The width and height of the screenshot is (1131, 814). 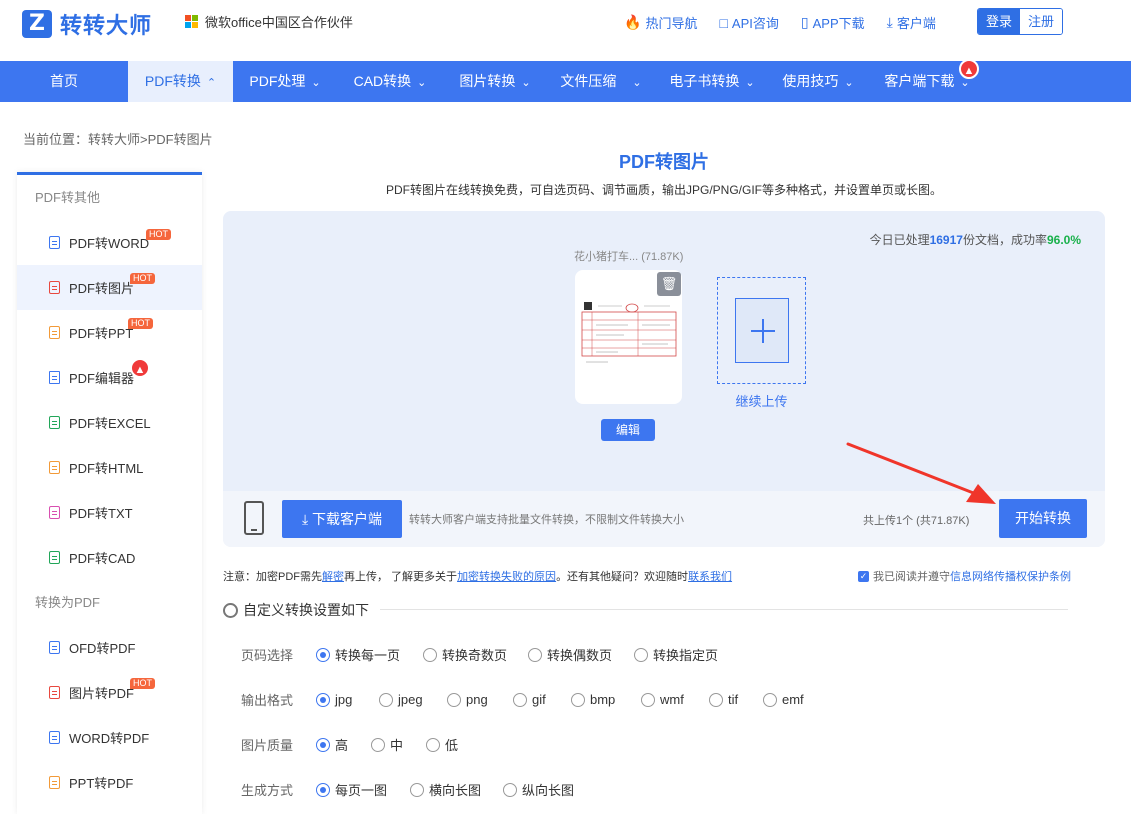 What do you see at coordinates (622, 577) in the screenshot?
I see `notice-part3: 。还有其他疑问？欢迎随时` at bounding box center [622, 577].